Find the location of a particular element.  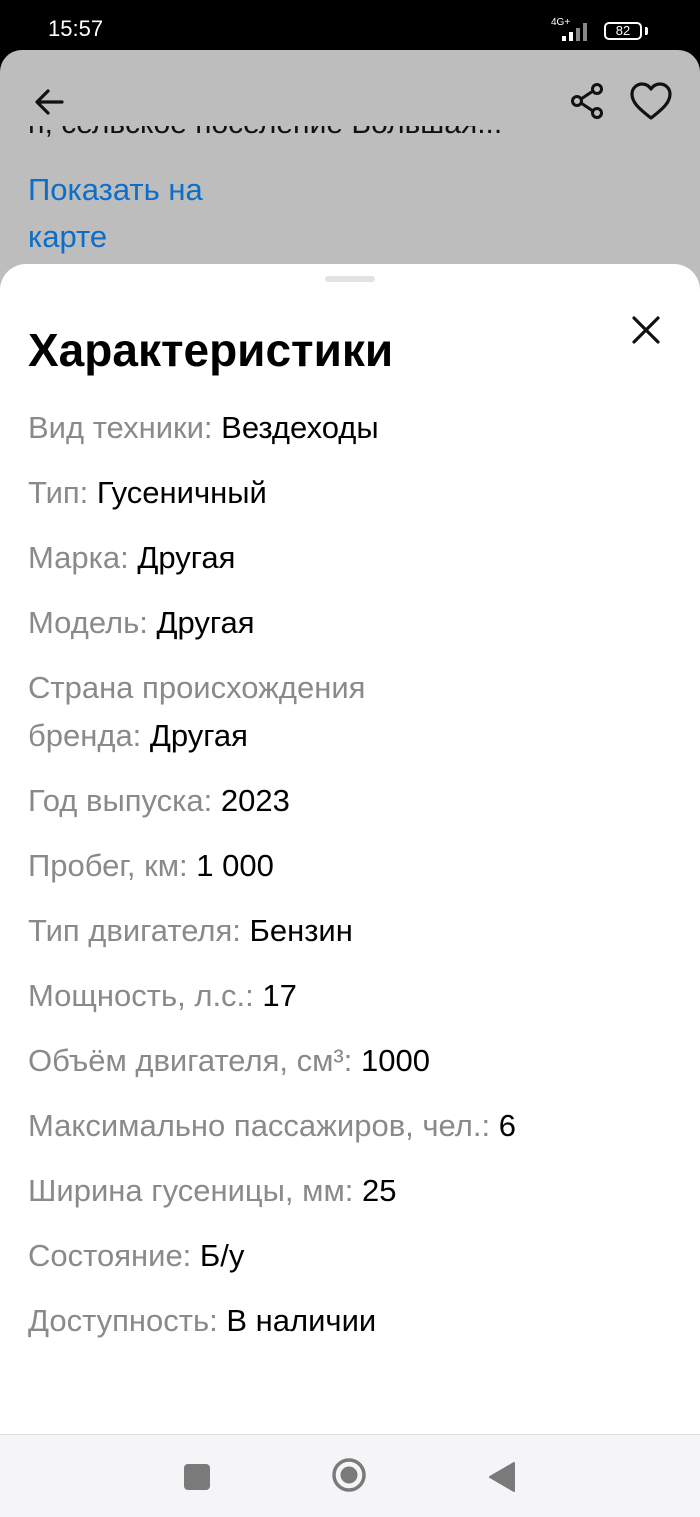

spec-item-brand-country: Страна происхождения бренда: Другая is located at coordinates (238, 712).